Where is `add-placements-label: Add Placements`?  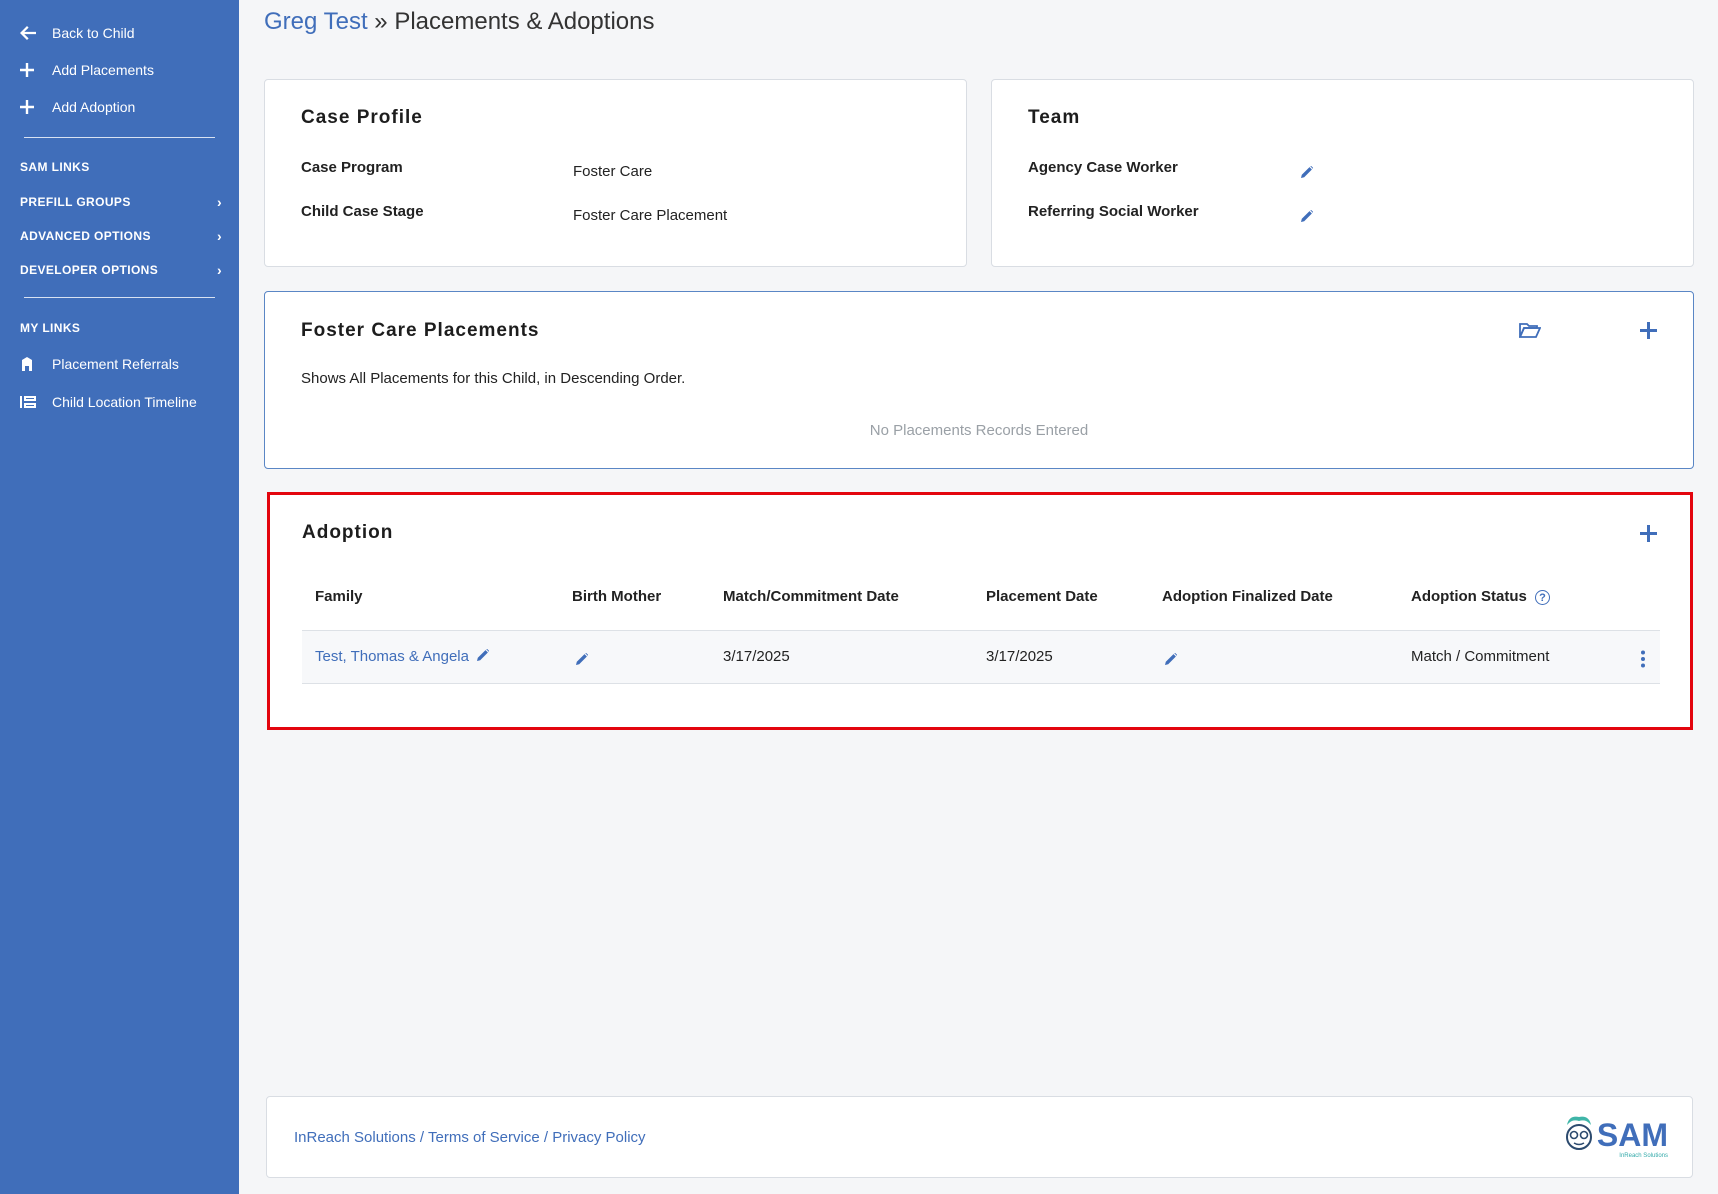
add-placements-label: Add Placements is located at coordinates (103, 70).